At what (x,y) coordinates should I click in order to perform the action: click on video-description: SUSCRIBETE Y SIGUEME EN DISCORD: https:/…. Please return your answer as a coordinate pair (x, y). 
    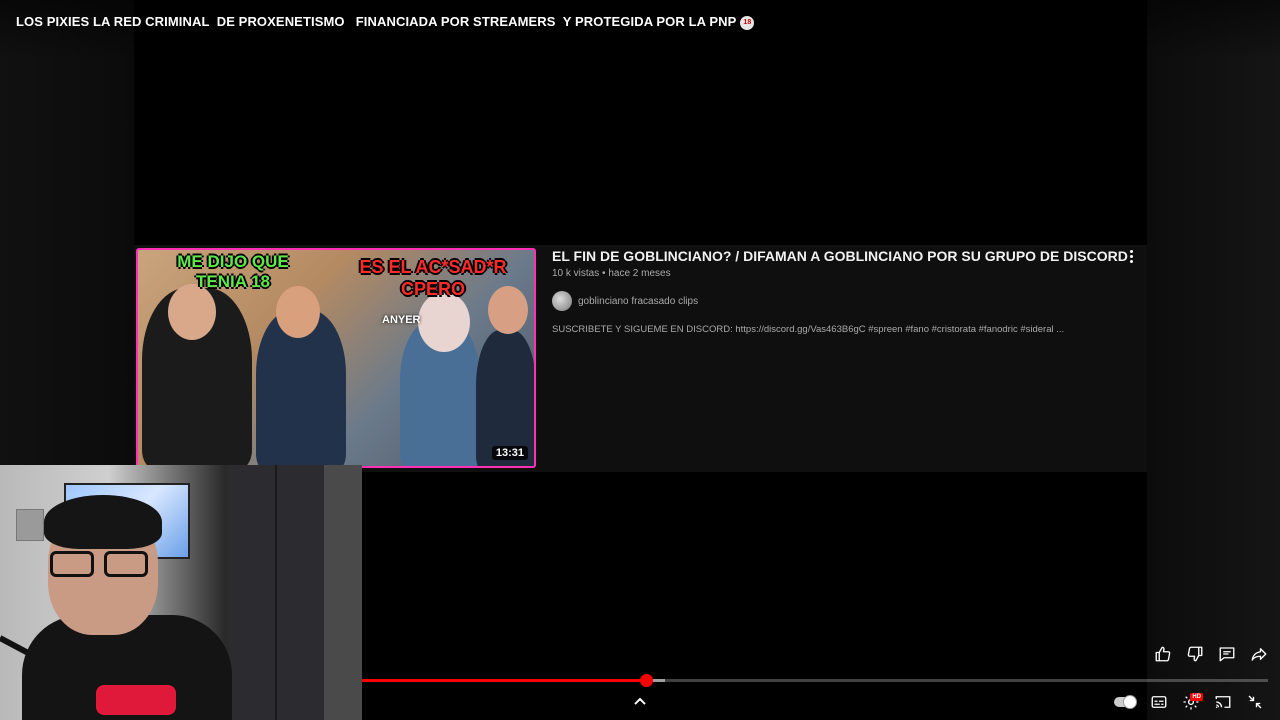
    Looking at the image, I should click on (808, 329).